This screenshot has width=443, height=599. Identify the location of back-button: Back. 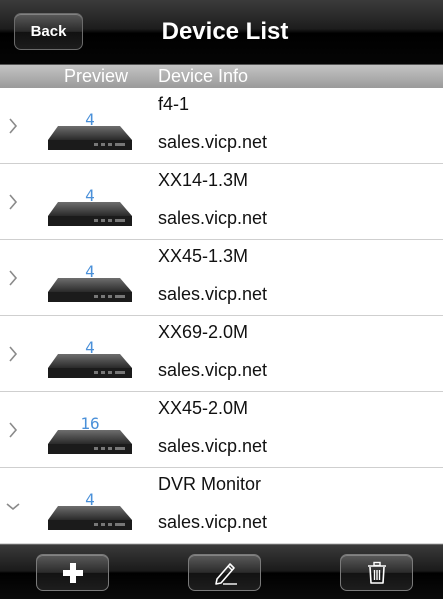
(48, 31).